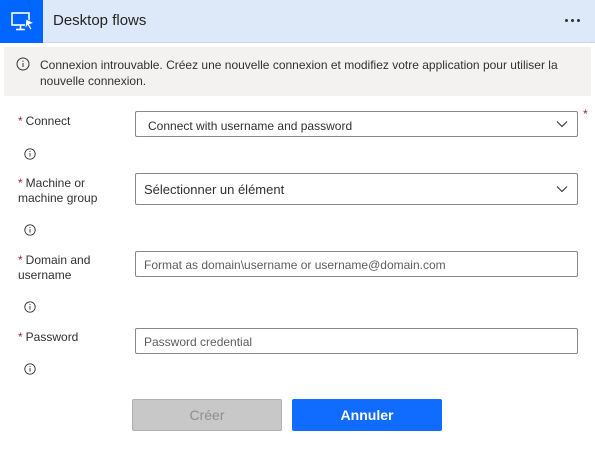 The width and height of the screenshot is (595, 449). I want to click on password-input: Password credential, so click(356, 341).